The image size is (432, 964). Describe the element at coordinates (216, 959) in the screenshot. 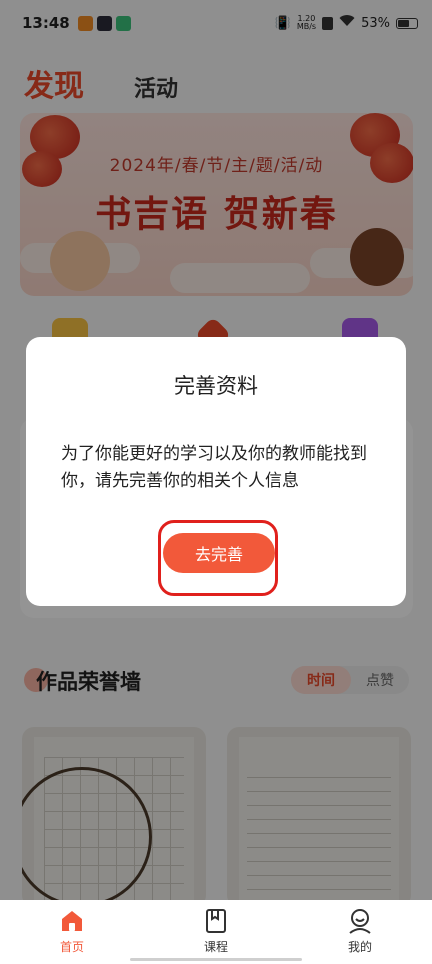

I see `home-indicator` at that location.